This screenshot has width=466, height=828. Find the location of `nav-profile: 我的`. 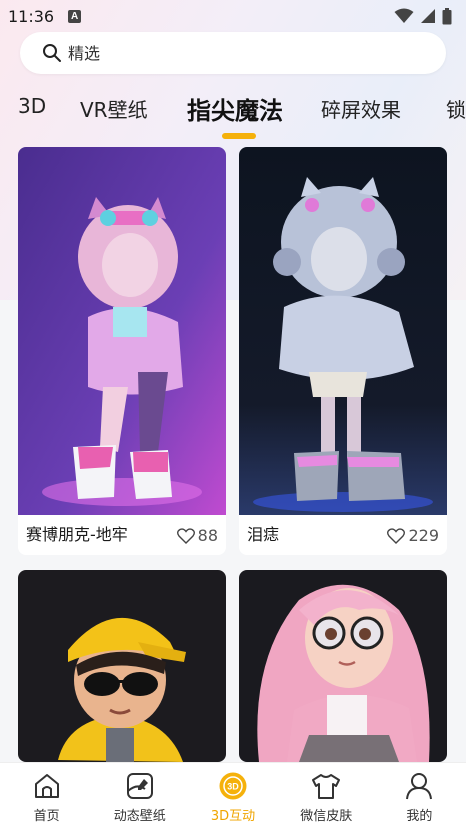

nav-profile: 我的 is located at coordinates (419, 795).